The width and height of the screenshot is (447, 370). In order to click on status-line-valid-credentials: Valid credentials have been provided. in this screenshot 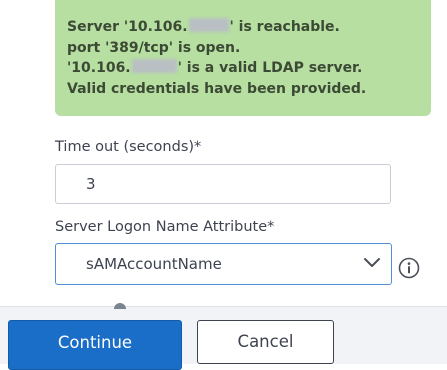, I will do `click(217, 88)`.